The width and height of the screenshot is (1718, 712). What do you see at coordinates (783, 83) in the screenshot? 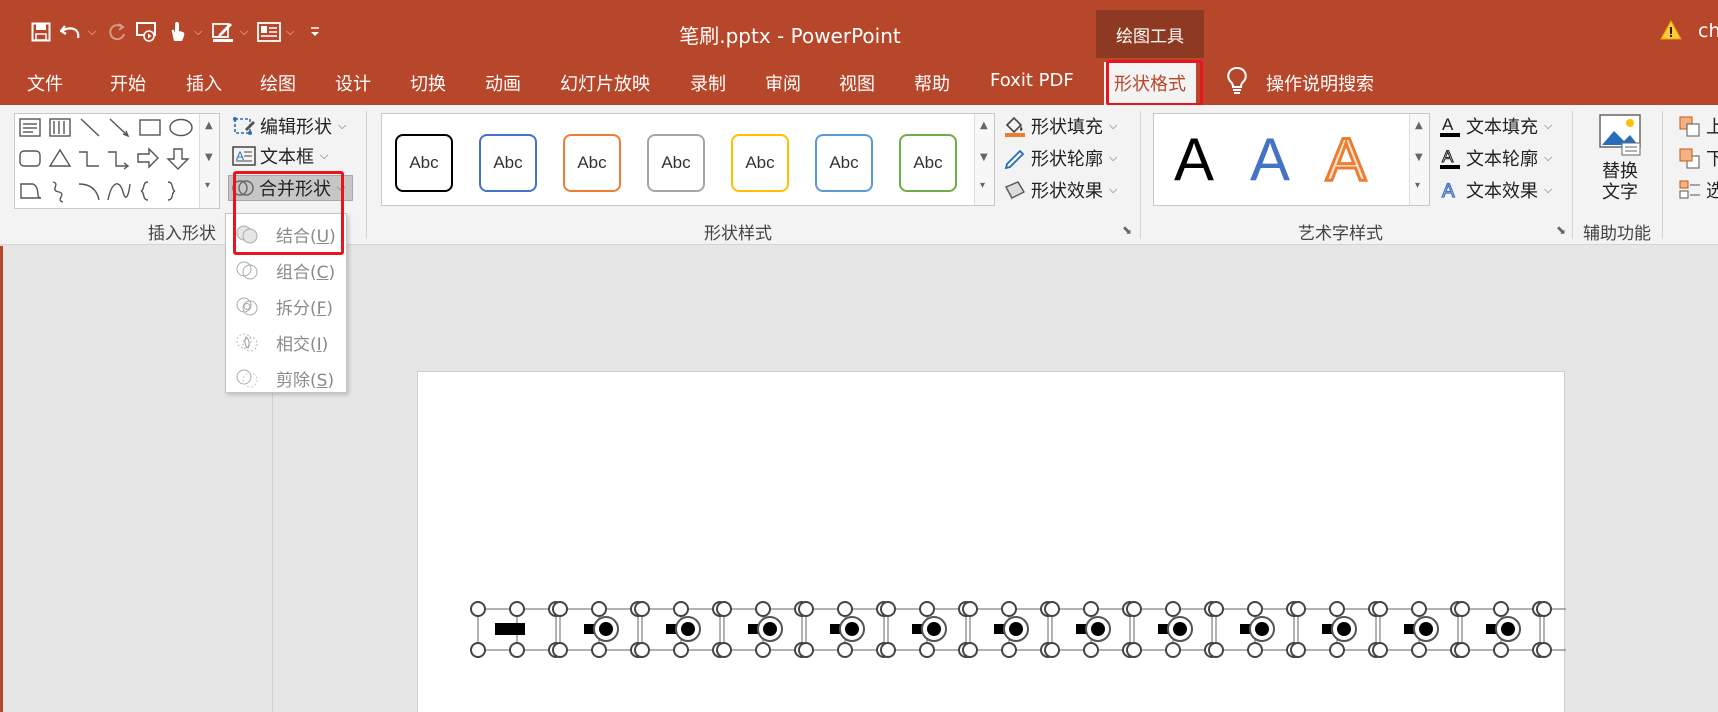
I see `tab-review: 审阅` at bounding box center [783, 83].